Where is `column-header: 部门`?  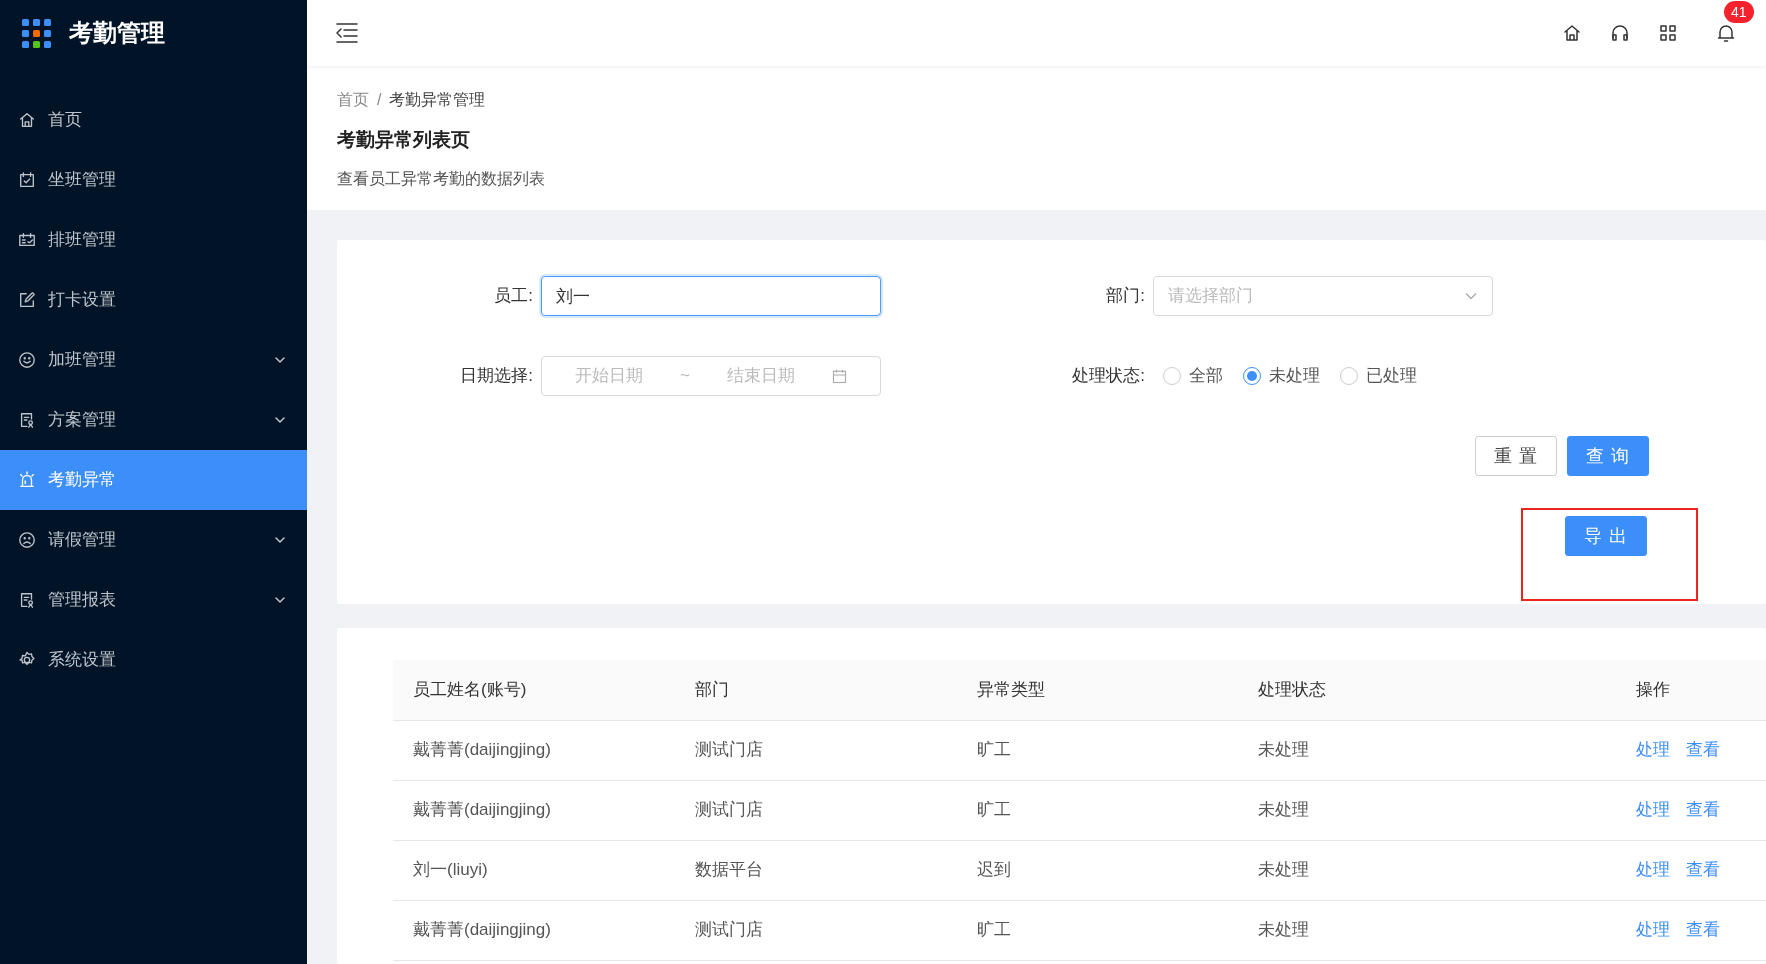 column-header: 部门 is located at coordinates (816, 690).